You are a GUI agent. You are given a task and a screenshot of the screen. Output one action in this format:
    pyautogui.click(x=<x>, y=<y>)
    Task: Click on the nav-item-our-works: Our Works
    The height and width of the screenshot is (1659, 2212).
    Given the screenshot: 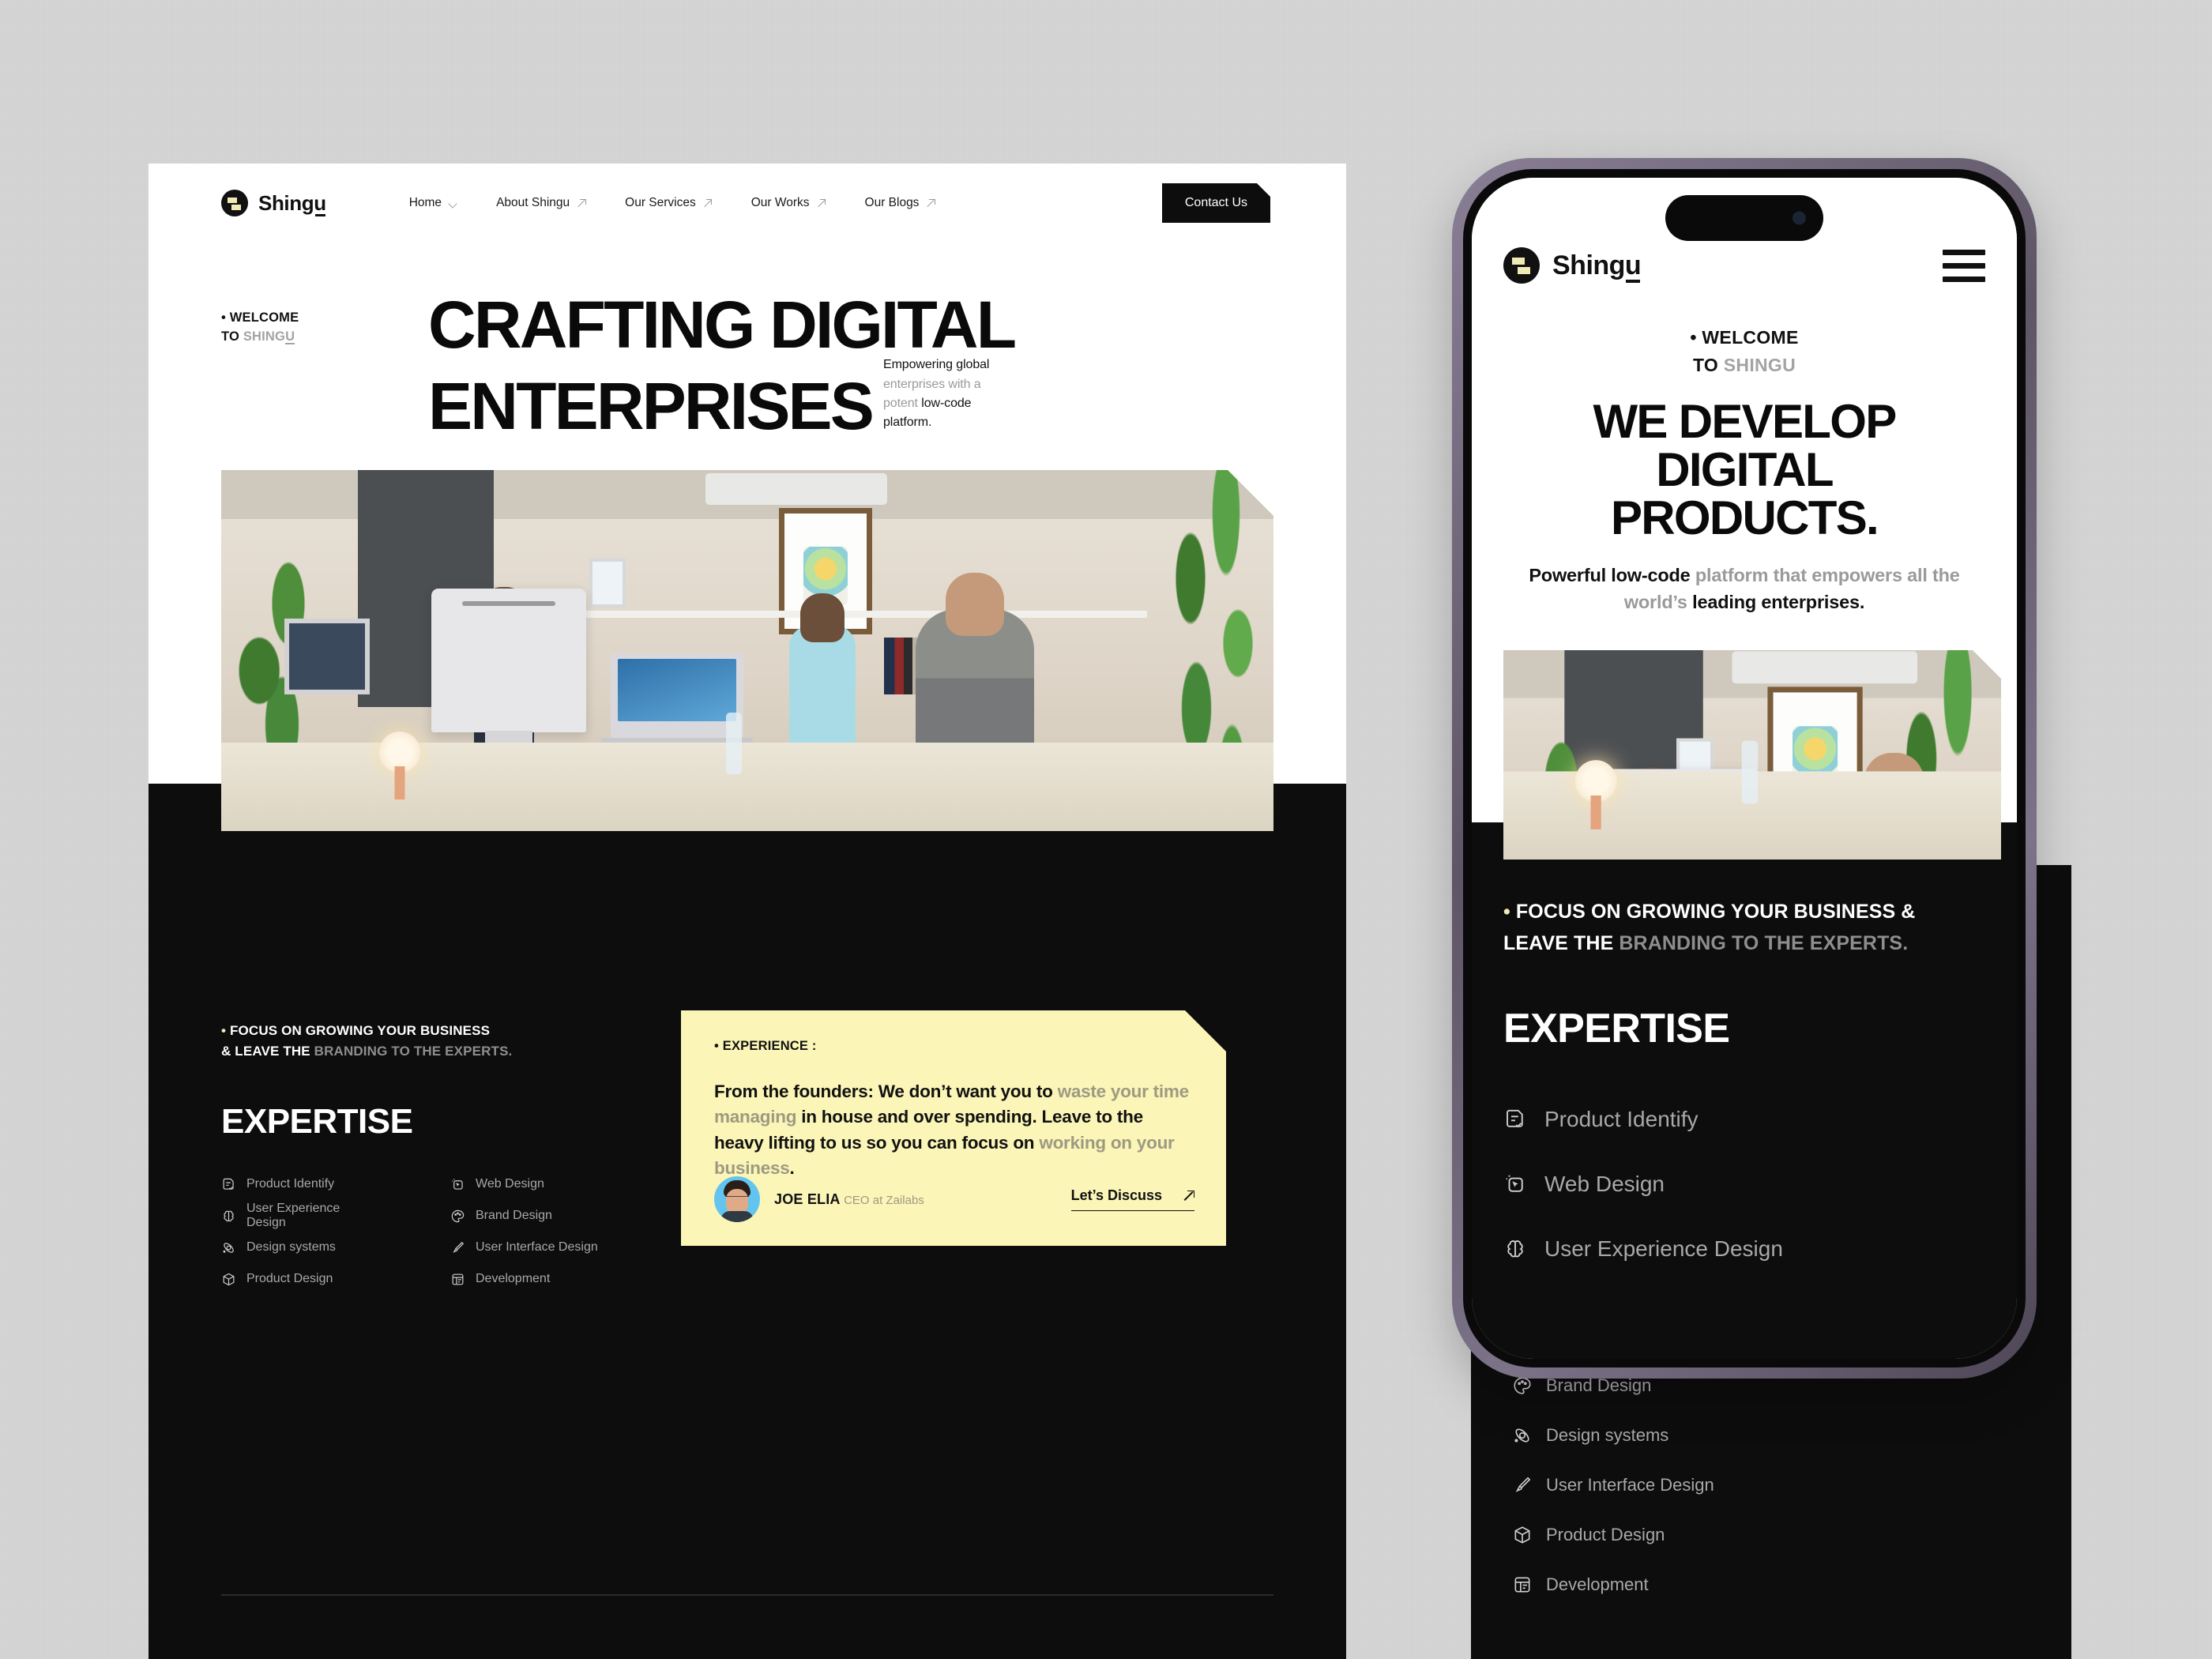 What is the action you would take?
    pyautogui.click(x=789, y=203)
    